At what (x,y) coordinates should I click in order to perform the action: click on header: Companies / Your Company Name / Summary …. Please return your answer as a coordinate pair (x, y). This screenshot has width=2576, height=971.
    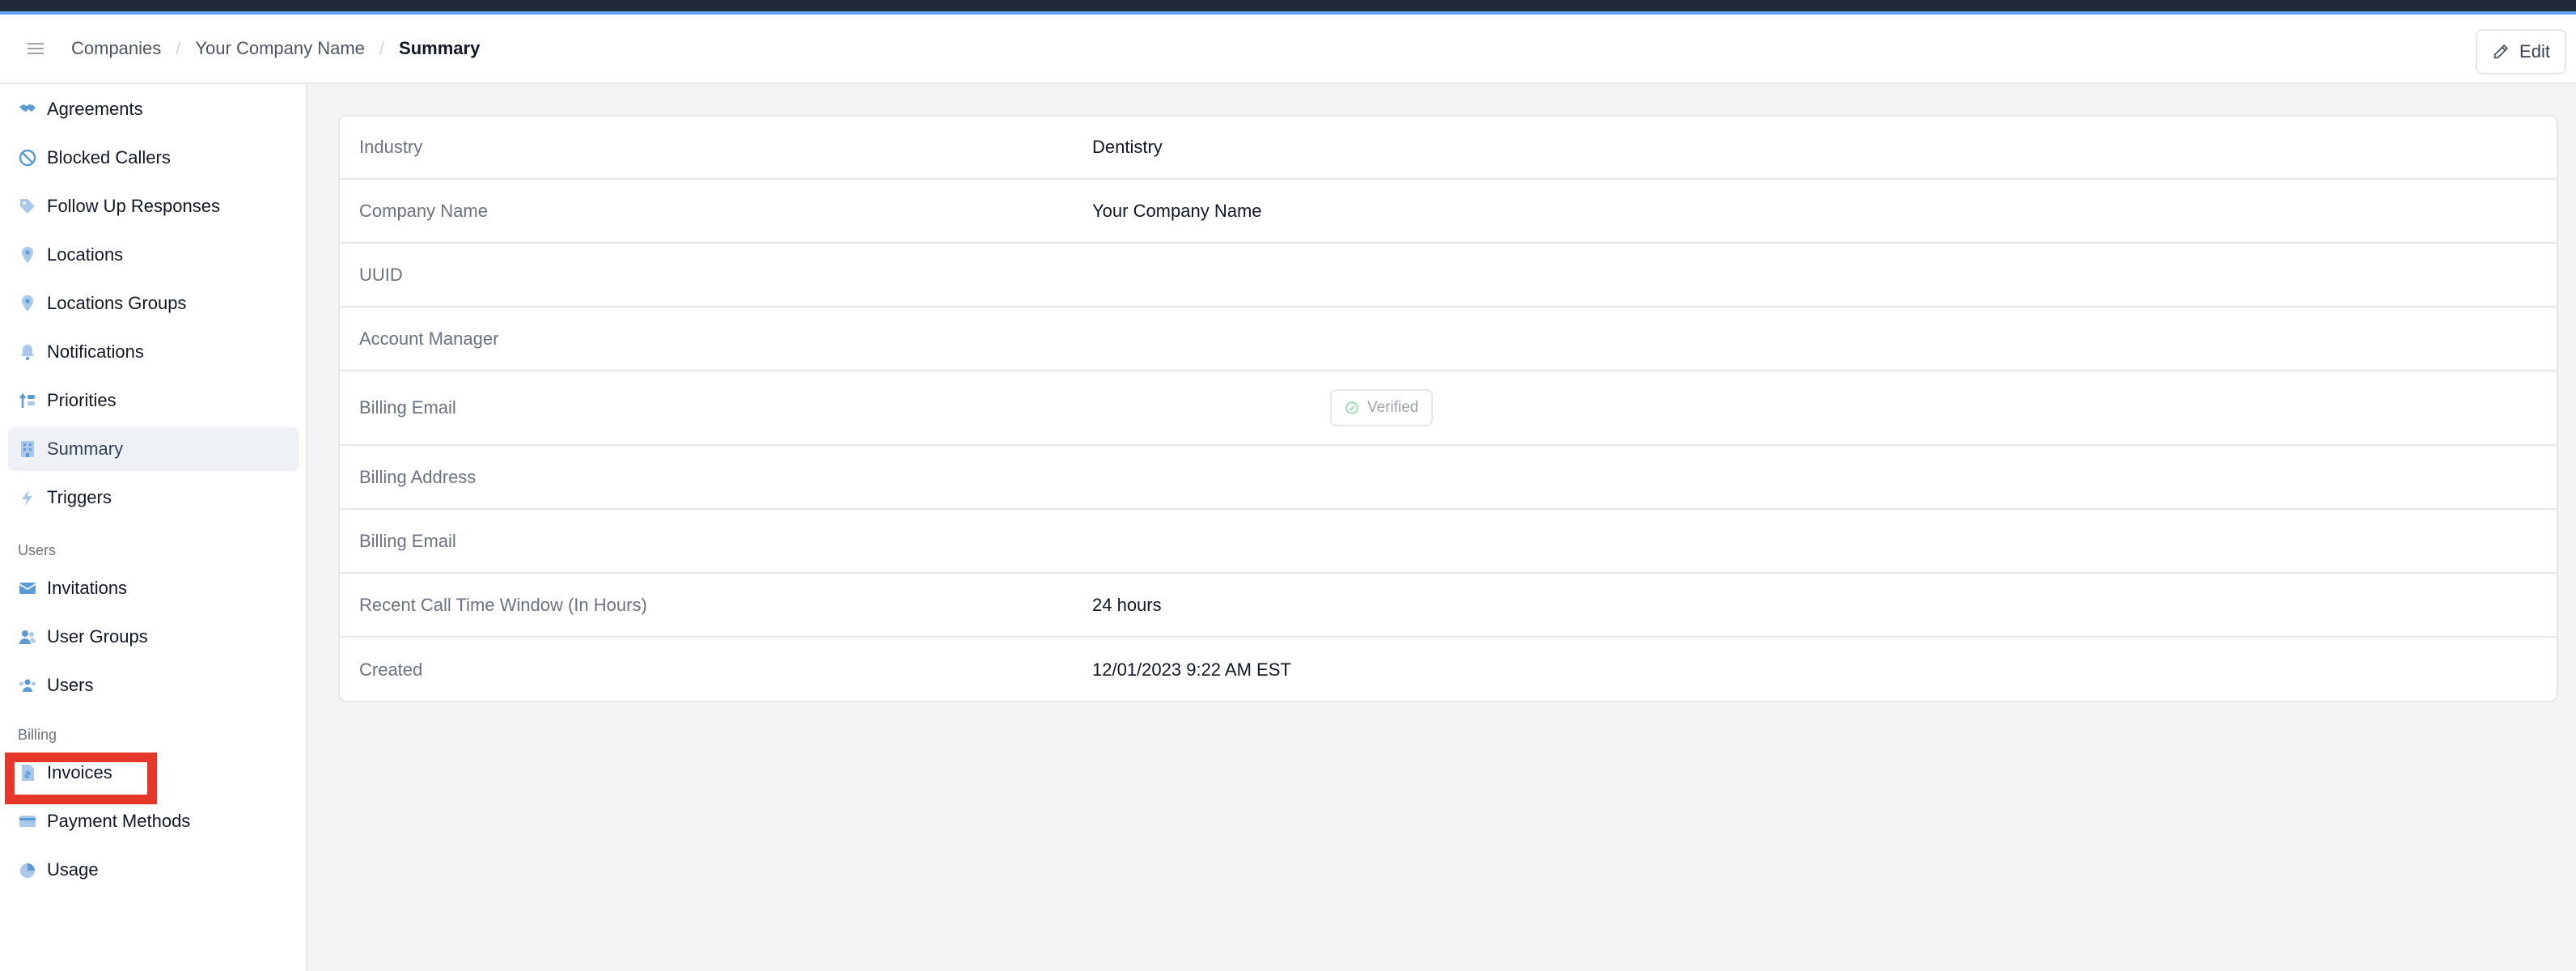
    Looking at the image, I should click on (1288, 50).